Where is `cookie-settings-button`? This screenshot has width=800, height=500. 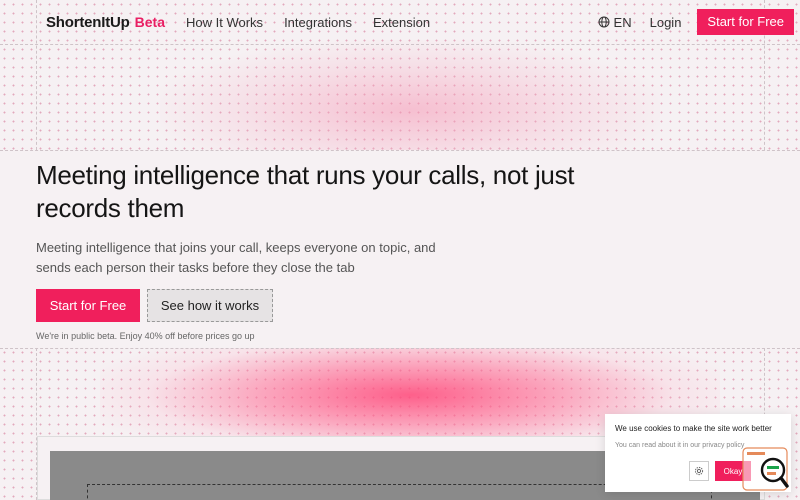 cookie-settings-button is located at coordinates (699, 471).